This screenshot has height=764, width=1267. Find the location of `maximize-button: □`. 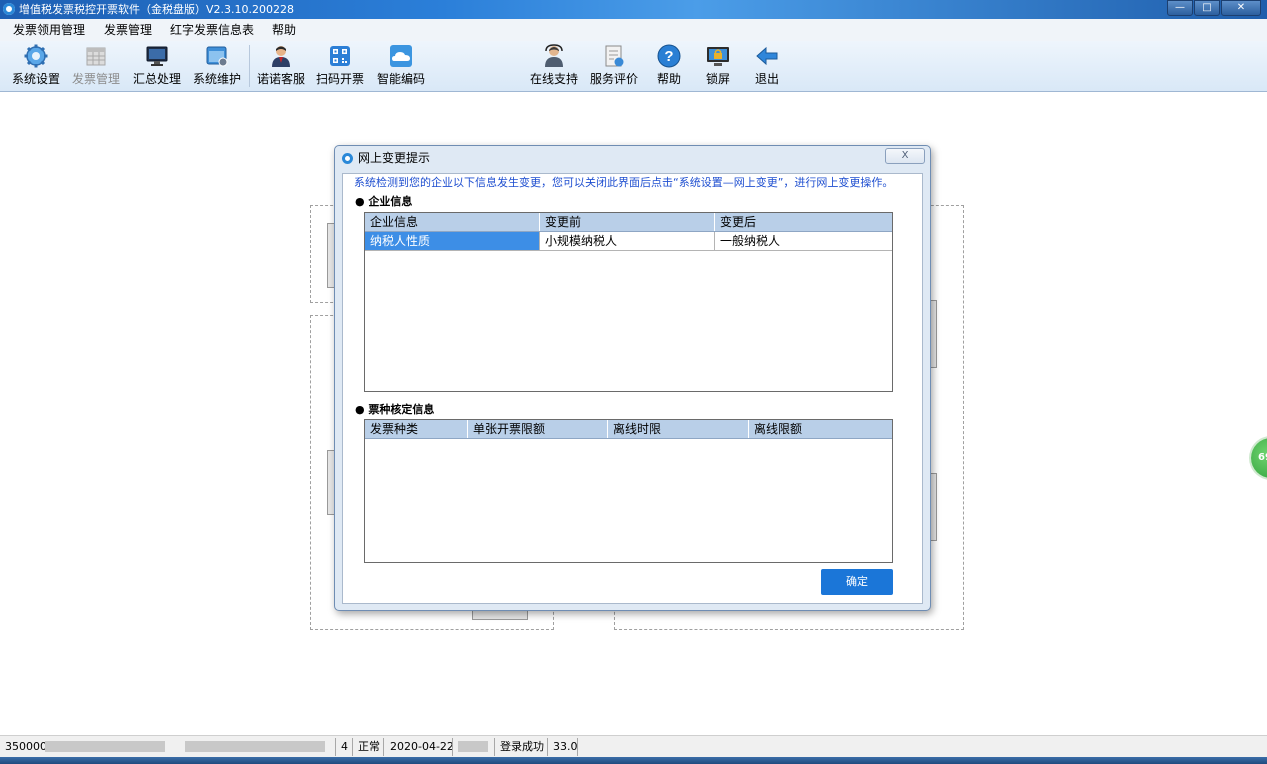

maximize-button: □ is located at coordinates (1207, 8).